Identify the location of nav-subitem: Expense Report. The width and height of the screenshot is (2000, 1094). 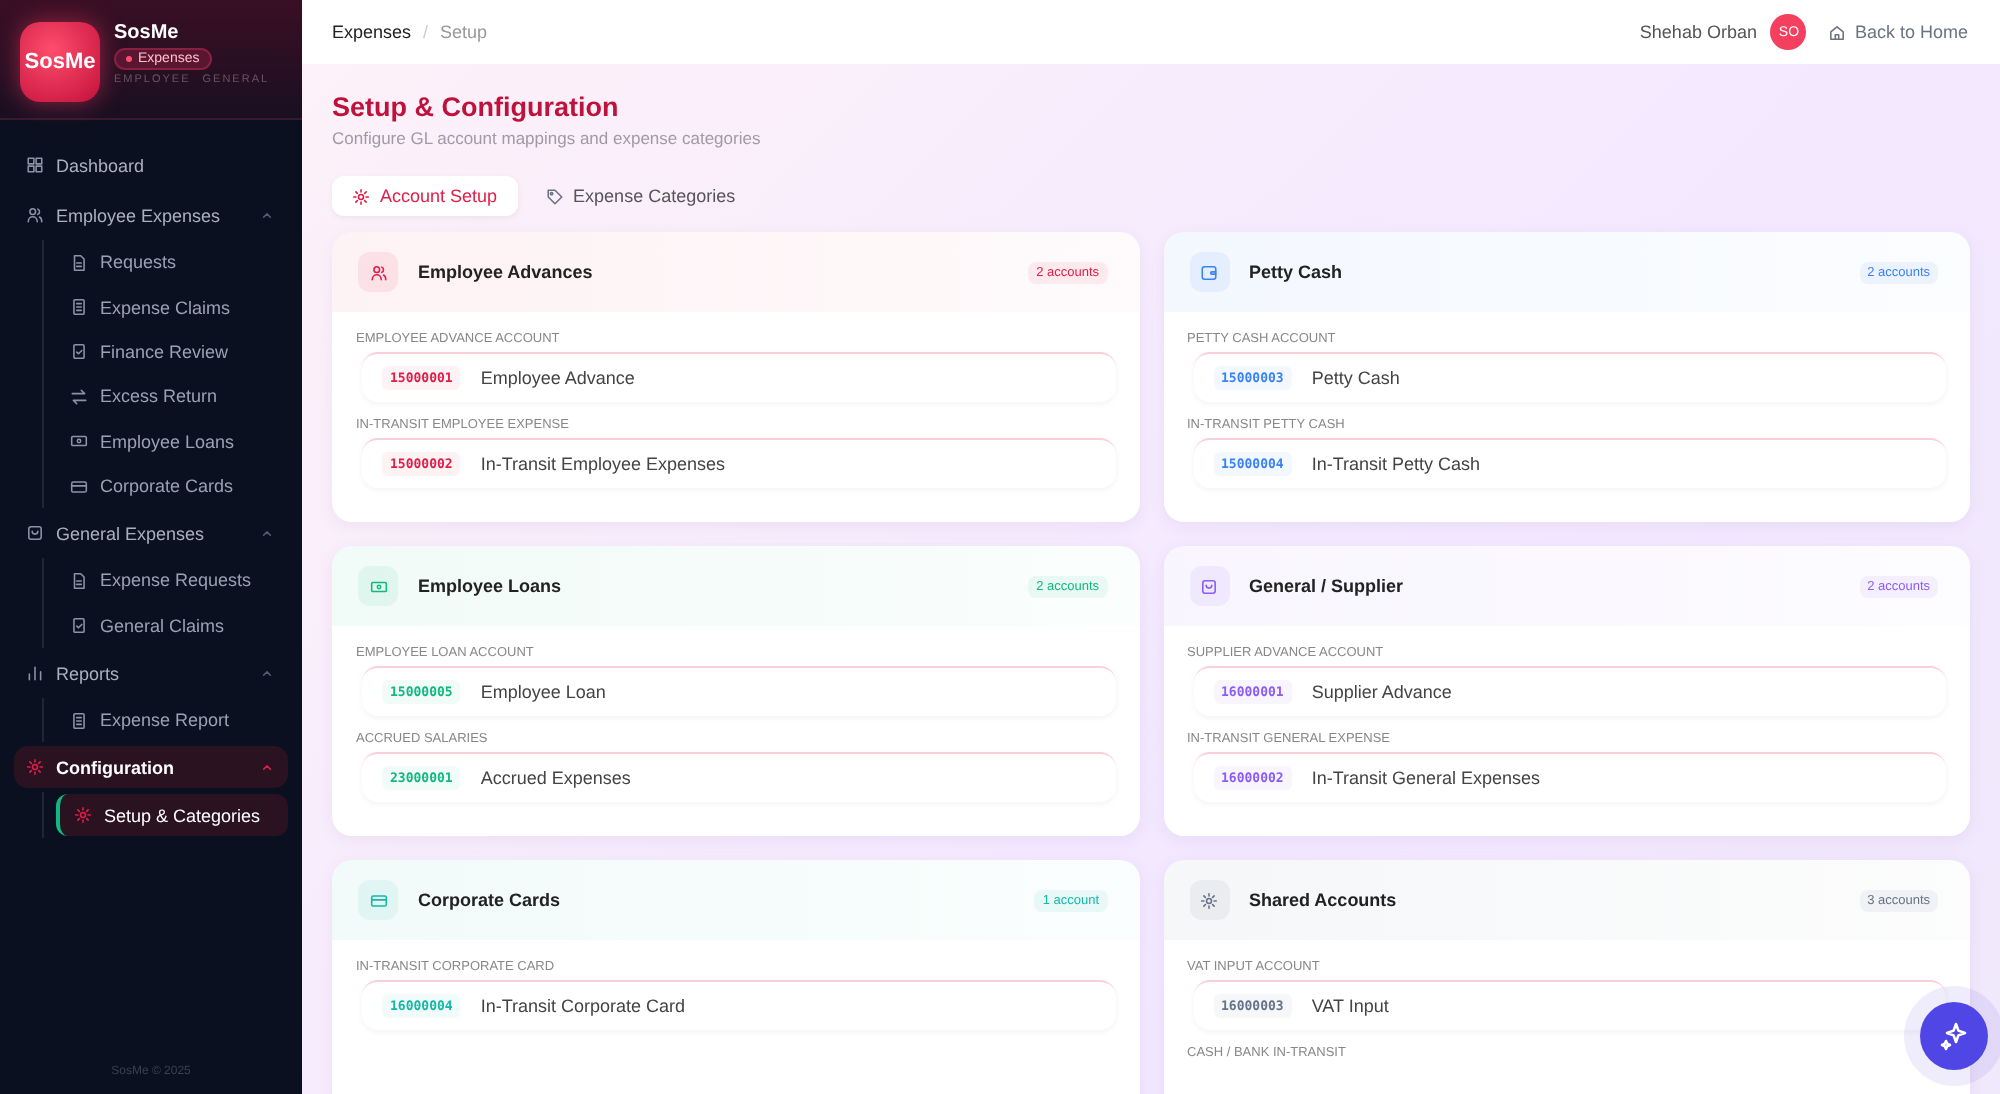
(172, 720).